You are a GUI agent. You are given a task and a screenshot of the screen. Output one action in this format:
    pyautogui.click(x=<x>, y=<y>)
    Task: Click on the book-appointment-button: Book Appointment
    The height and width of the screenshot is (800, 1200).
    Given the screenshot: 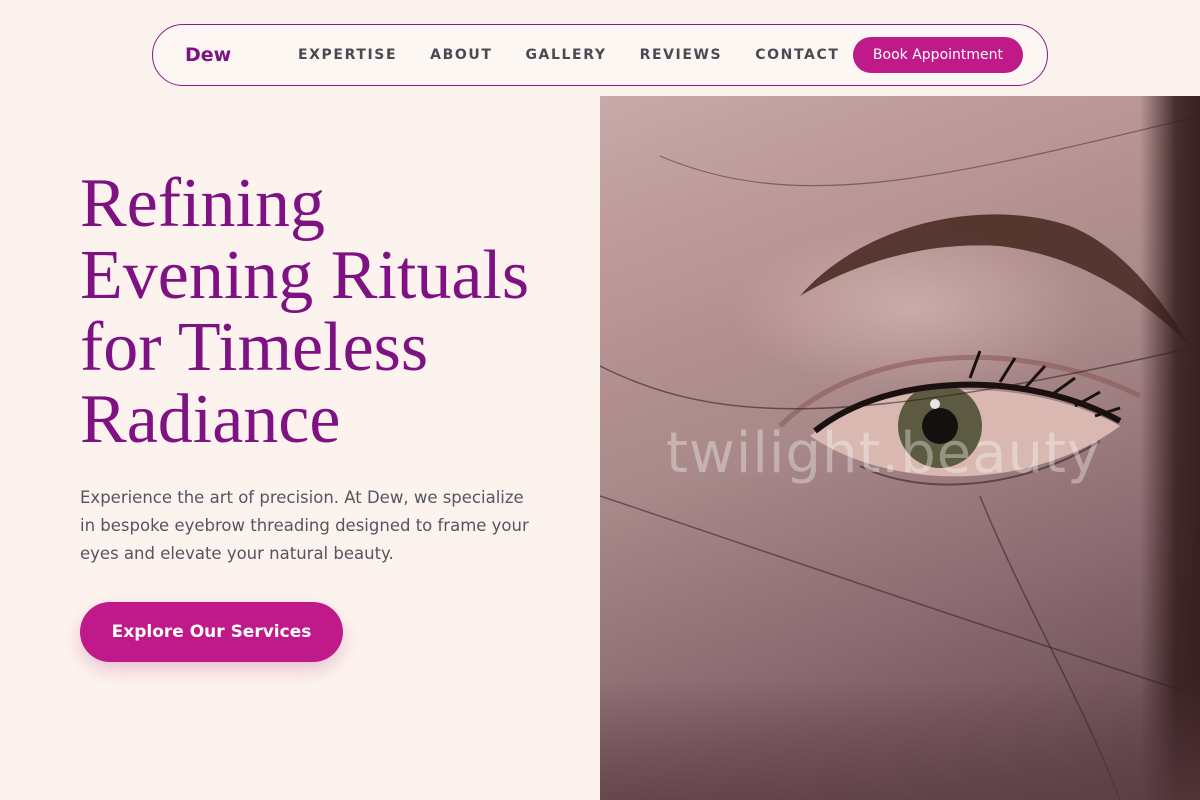 What is the action you would take?
    pyautogui.click(x=937, y=55)
    